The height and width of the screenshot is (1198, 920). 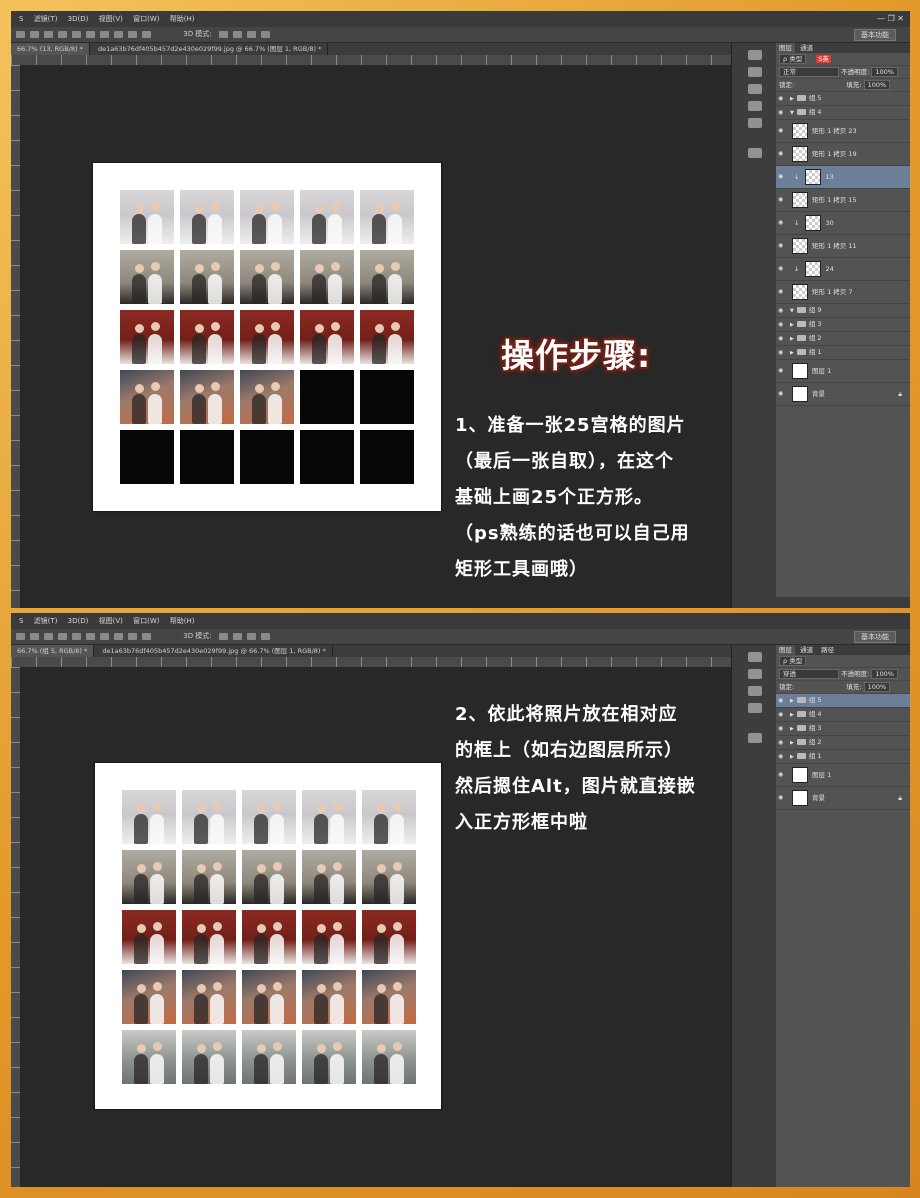 I want to click on opacity-input: 100%, so click(x=884, y=674).